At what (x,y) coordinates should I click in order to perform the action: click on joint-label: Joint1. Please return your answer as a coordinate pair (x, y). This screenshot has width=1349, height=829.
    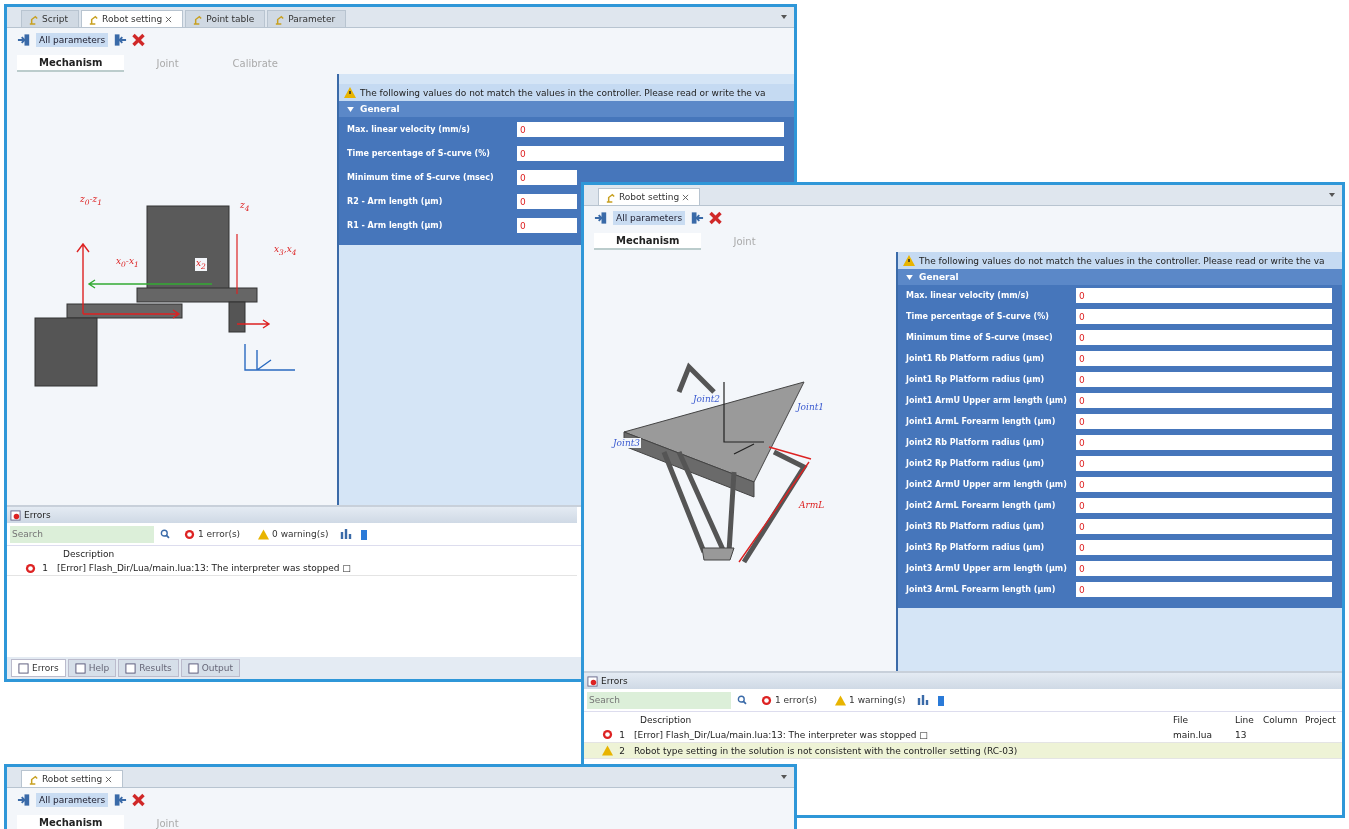
    Looking at the image, I should click on (811, 407).